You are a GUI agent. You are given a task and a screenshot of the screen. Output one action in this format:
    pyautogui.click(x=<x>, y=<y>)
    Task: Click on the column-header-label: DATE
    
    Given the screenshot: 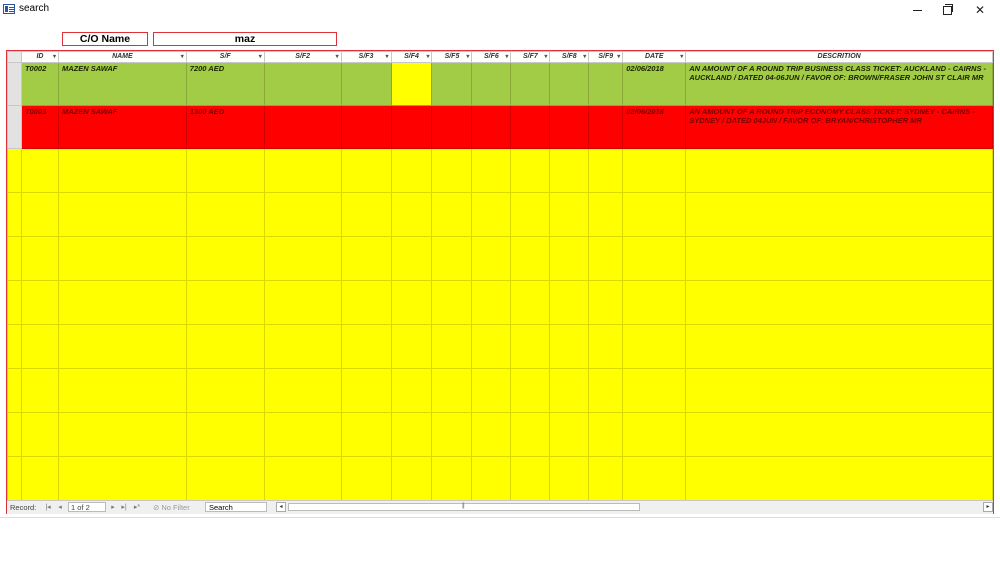 What is the action you would take?
    pyautogui.click(x=654, y=56)
    